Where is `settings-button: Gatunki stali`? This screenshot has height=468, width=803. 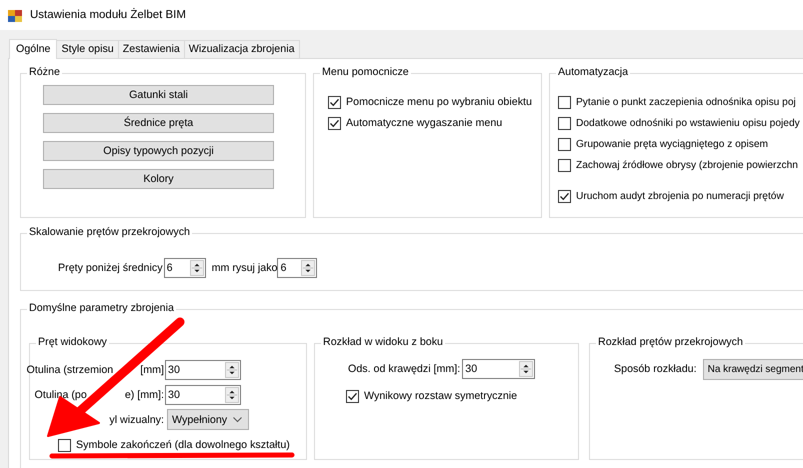
settings-button: Gatunki stali is located at coordinates (158, 95).